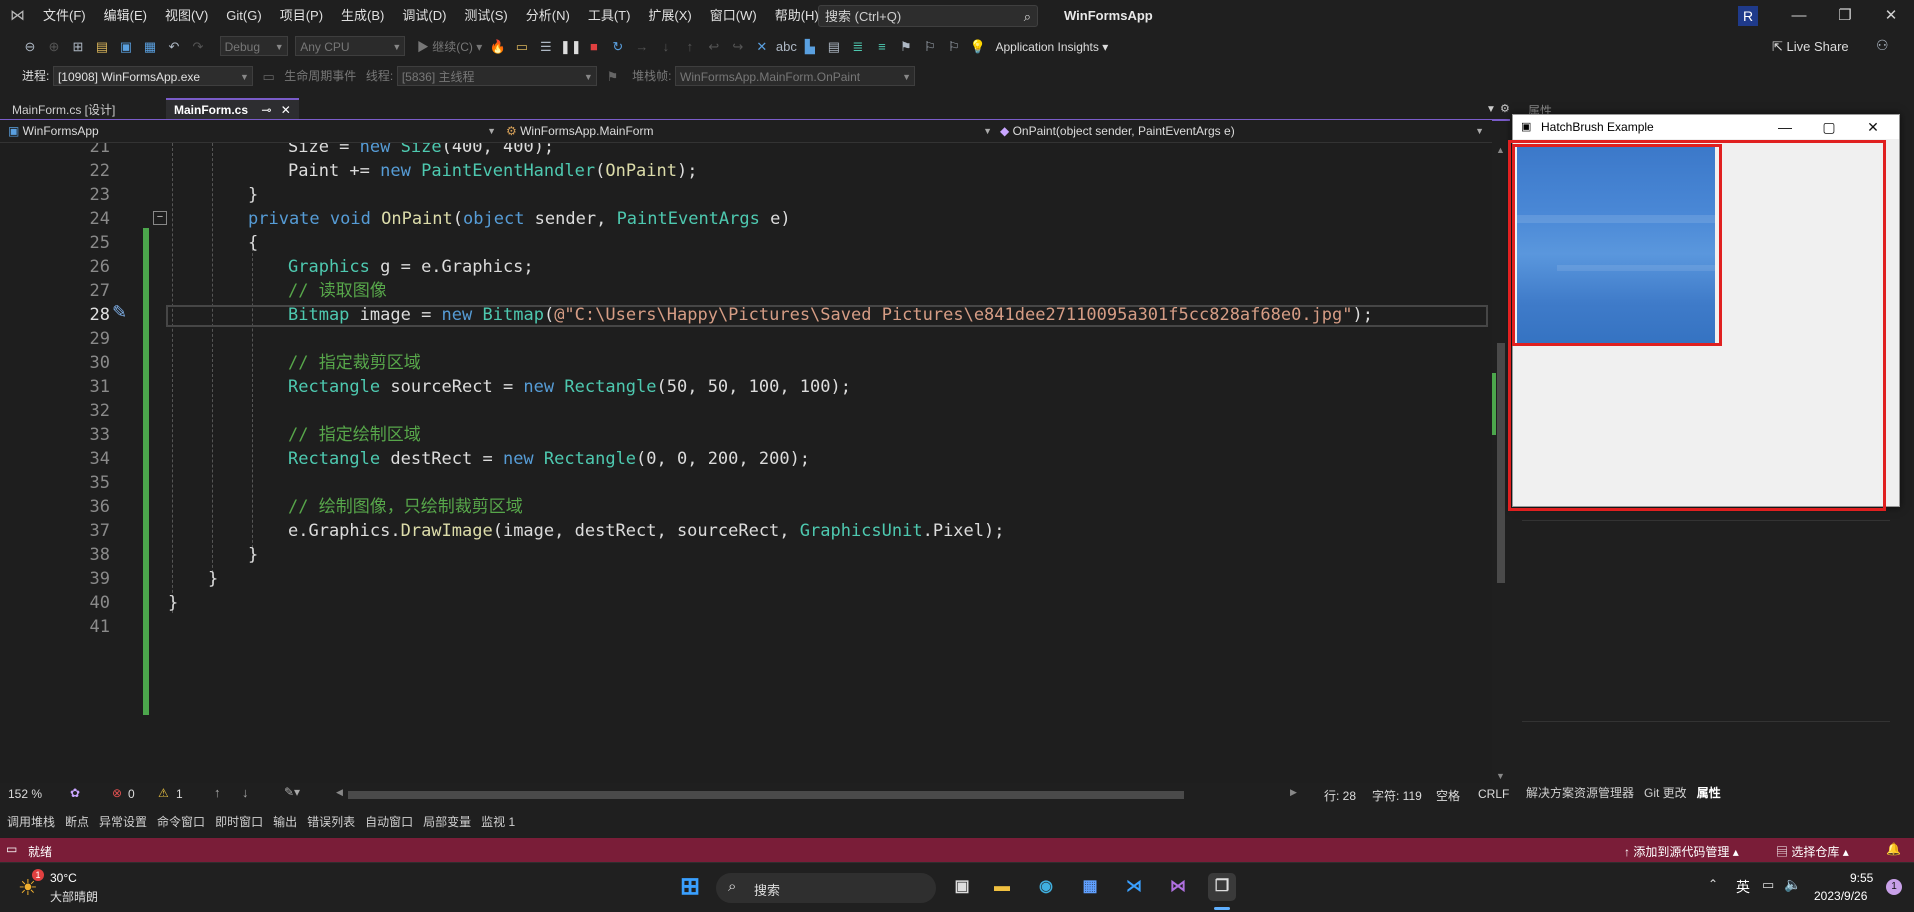 This screenshot has height=912, width=1914. What do you see at coordinates (239, 822) in the screenshot?
I see `tab-immediate-window: 即时窗口` at bounding box center [239, 822].